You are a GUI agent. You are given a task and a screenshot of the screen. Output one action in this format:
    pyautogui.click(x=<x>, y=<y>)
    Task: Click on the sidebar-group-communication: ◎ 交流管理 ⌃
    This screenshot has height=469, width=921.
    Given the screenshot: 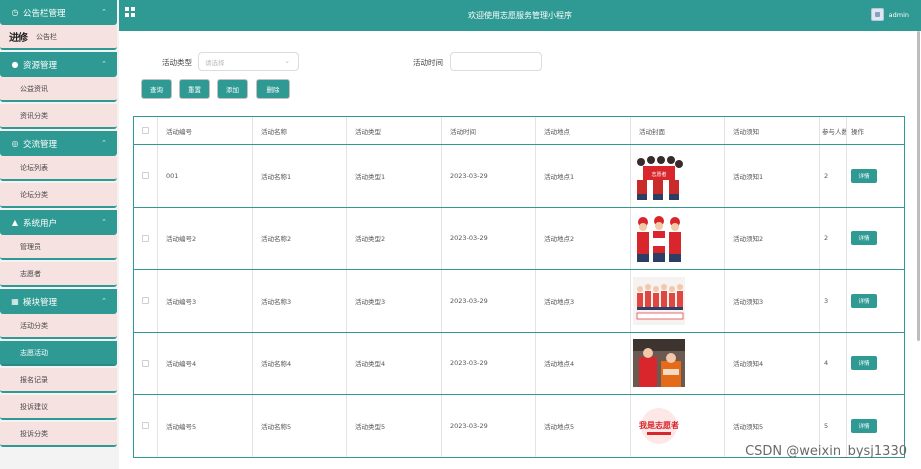 What is the action you would take?
    pyautogui.click(x=58, y=143)
    